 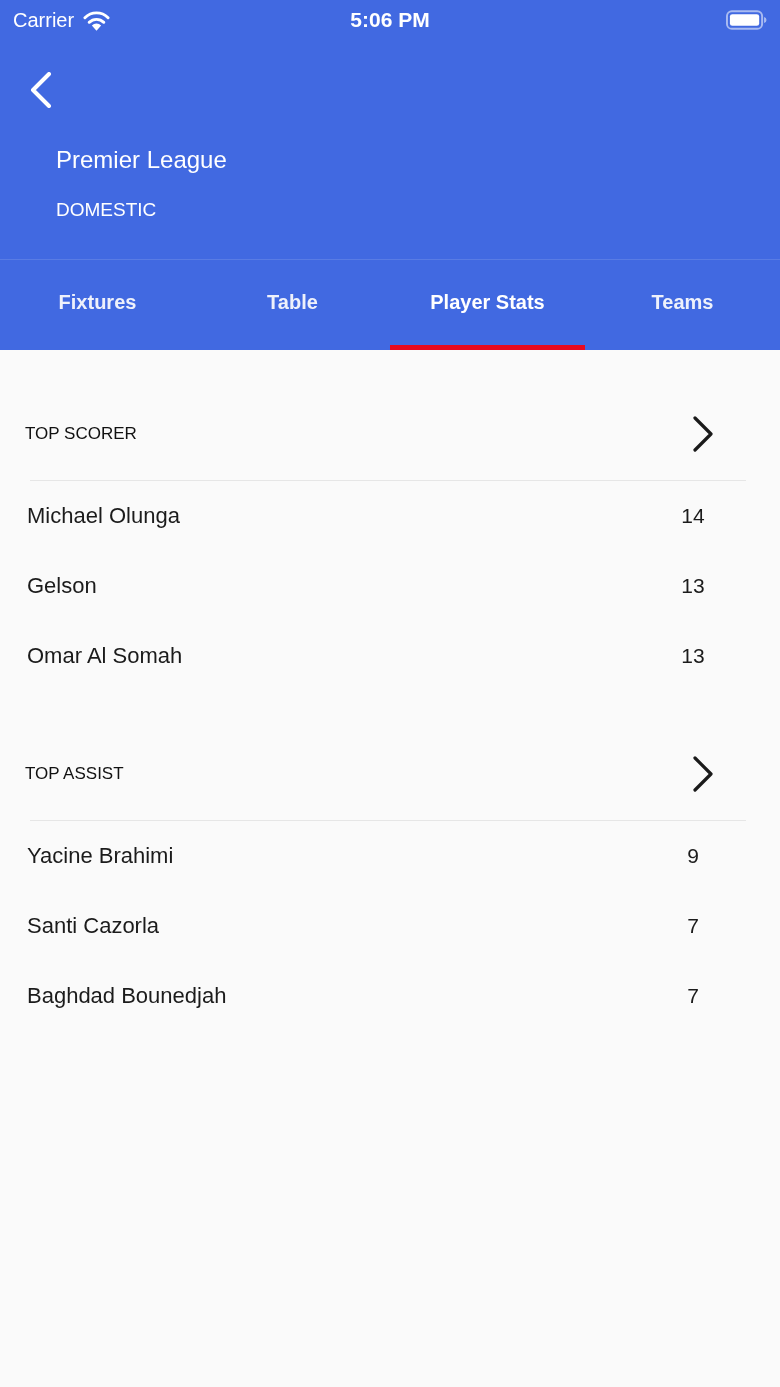 What do you see at coordinates (141, 160) in the screenshot?
I see `league-title: Premier League` at bounding box center [141, 160].